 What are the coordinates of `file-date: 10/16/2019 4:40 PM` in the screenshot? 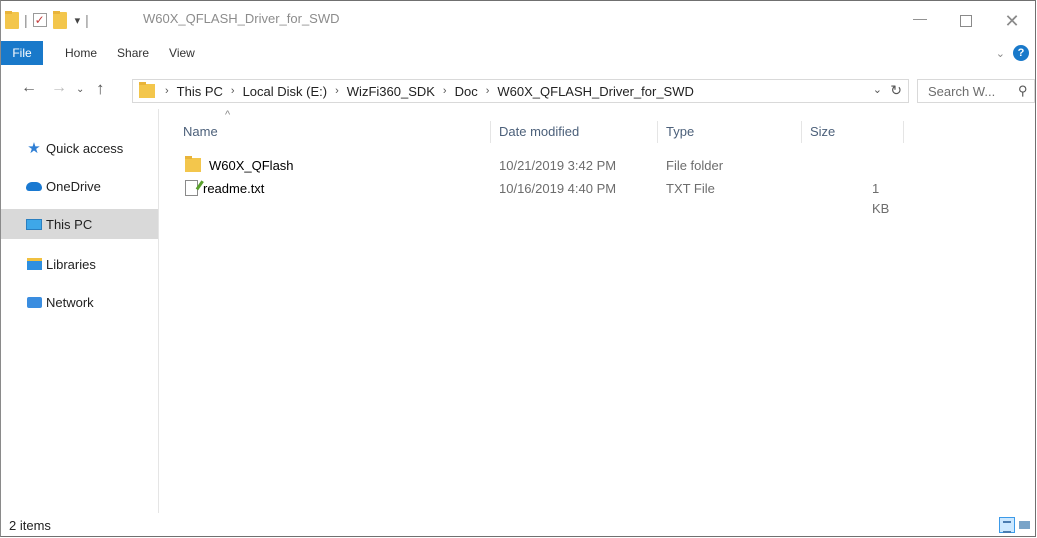 It's located at (558, 188).